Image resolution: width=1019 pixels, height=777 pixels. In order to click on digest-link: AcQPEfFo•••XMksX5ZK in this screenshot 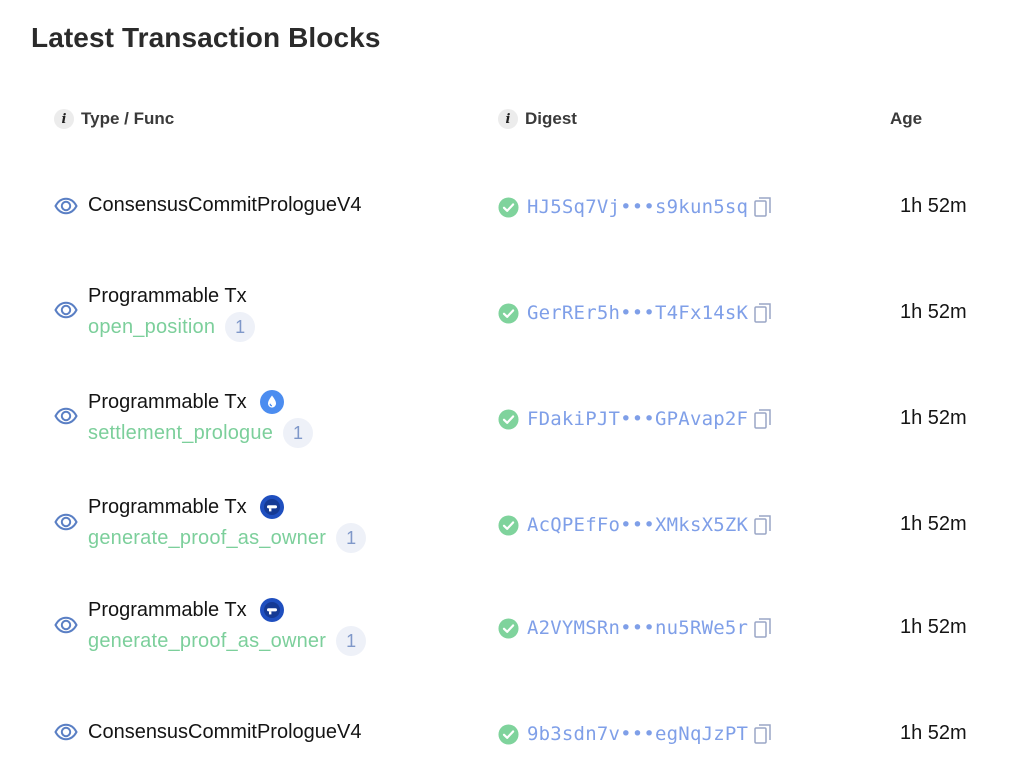, I will do `click(637, 525)`.